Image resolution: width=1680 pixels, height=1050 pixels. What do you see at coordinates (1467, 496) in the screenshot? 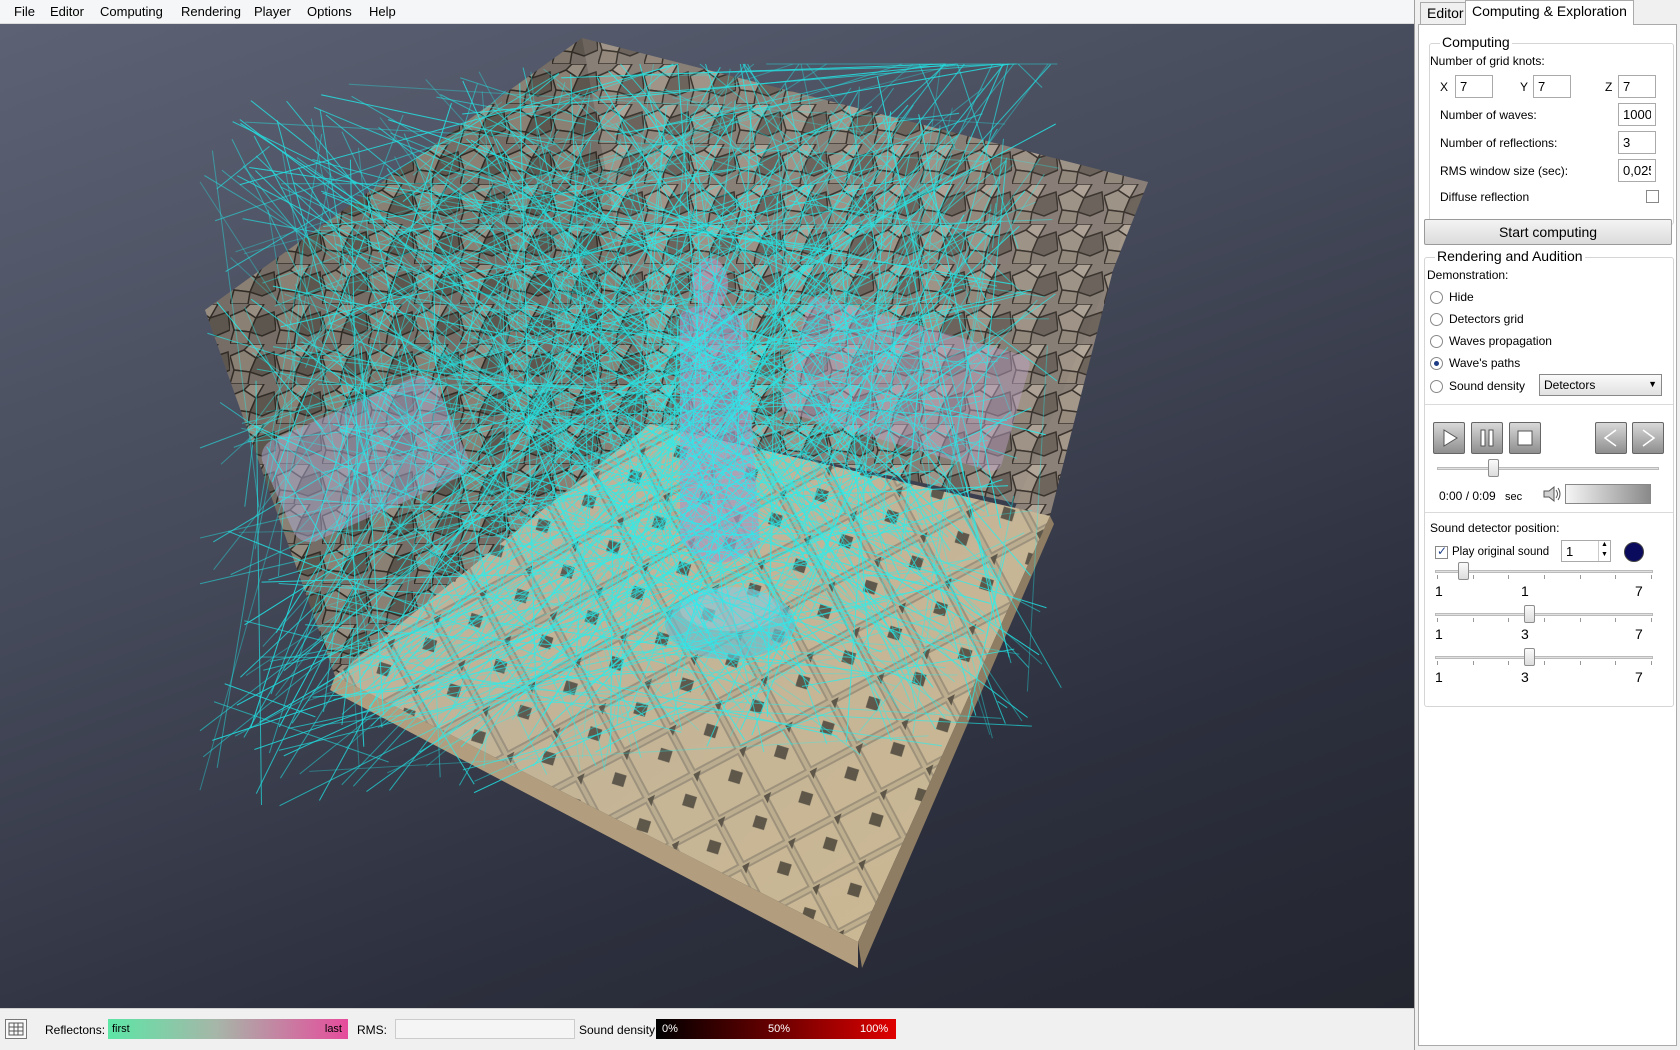
I see `time-readout: 0:00 / 0:09` at bounding box center [1467, 496].